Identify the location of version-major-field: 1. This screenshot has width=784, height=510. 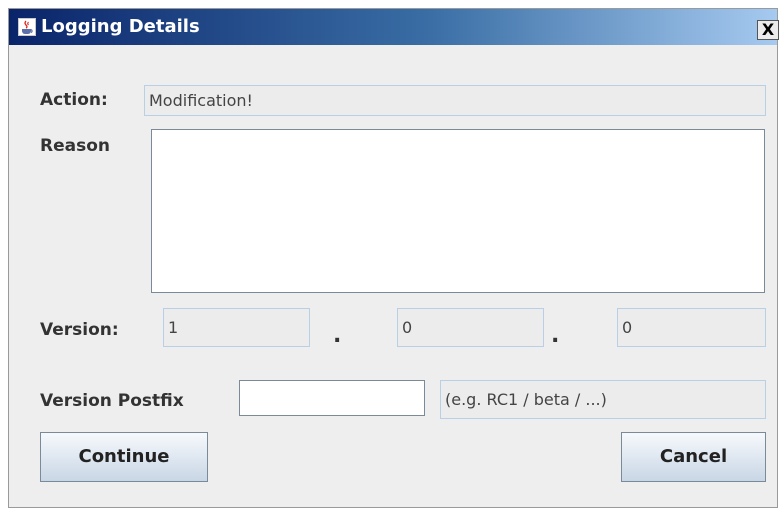
(236, 327).